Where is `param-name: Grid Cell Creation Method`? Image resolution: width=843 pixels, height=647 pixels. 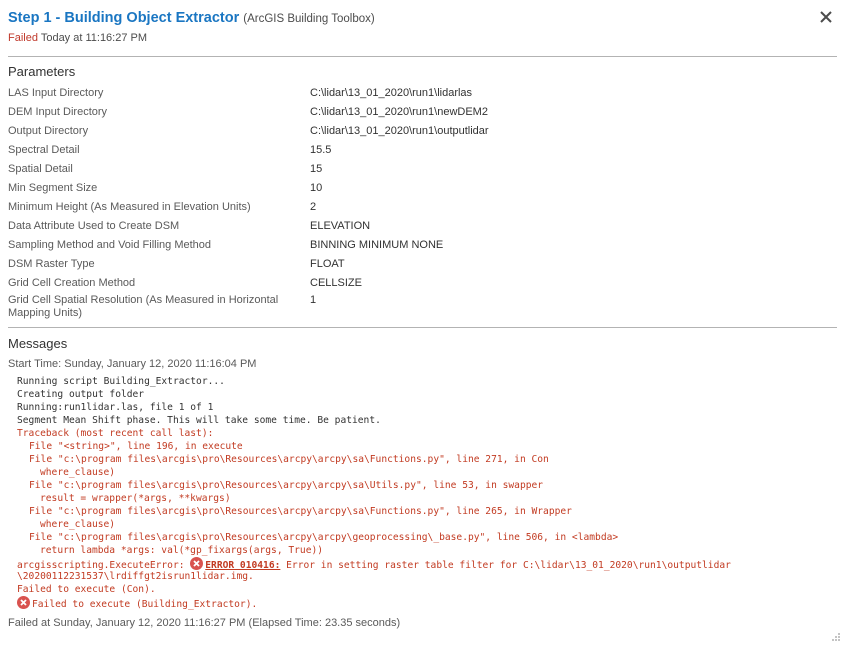
param-name: Grid Cell Creation Method is located at coordinates (72, 283).